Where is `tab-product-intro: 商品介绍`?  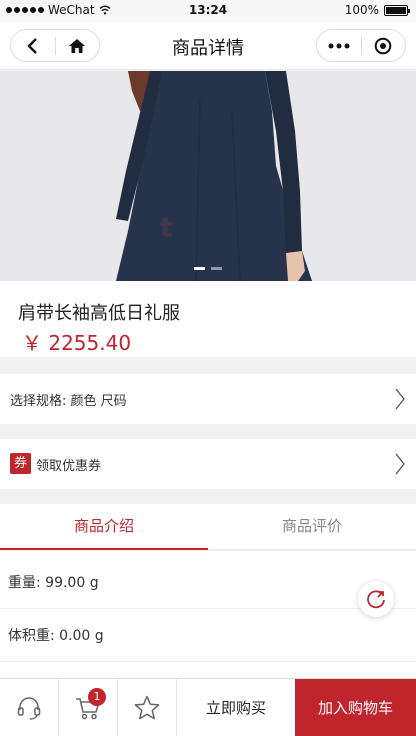
tab-product-intro: 商品介绍 is located at coordinates (104, 527).